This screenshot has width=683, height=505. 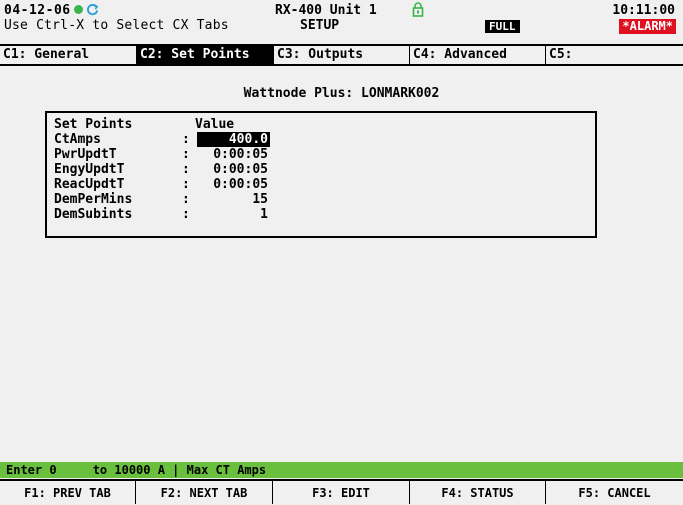 What do you see at coordinates (418, 9) in the screenshot?
I see `lock-icon` at bounding box center [418, 9].